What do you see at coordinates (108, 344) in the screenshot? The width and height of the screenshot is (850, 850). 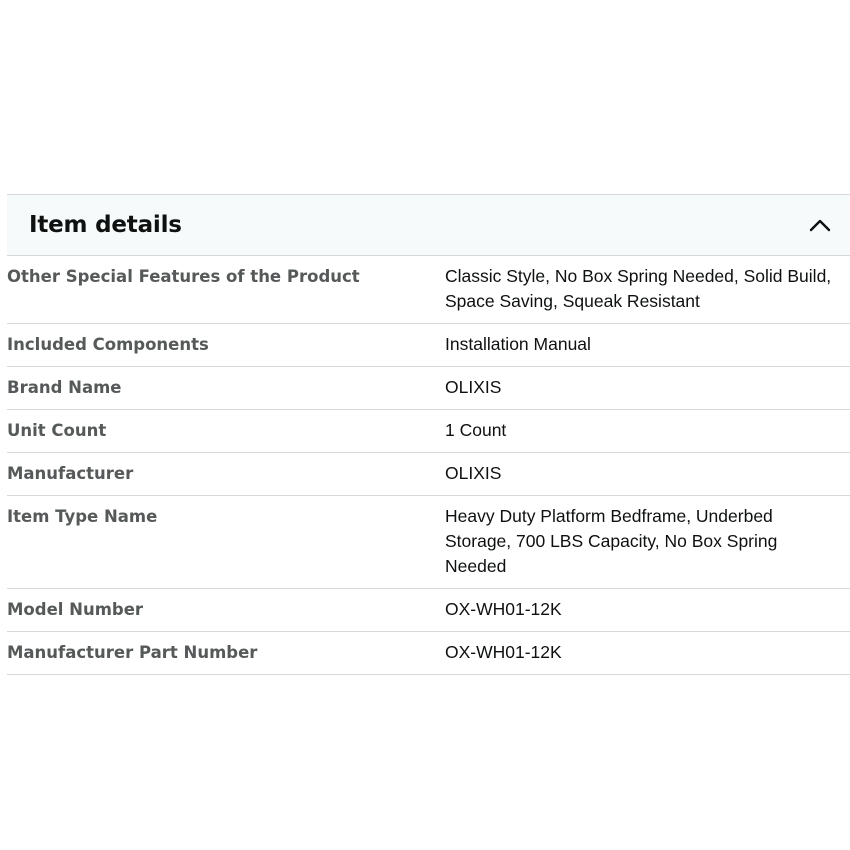 I see `row-label: Included Components` at bounding box center [108, 344].